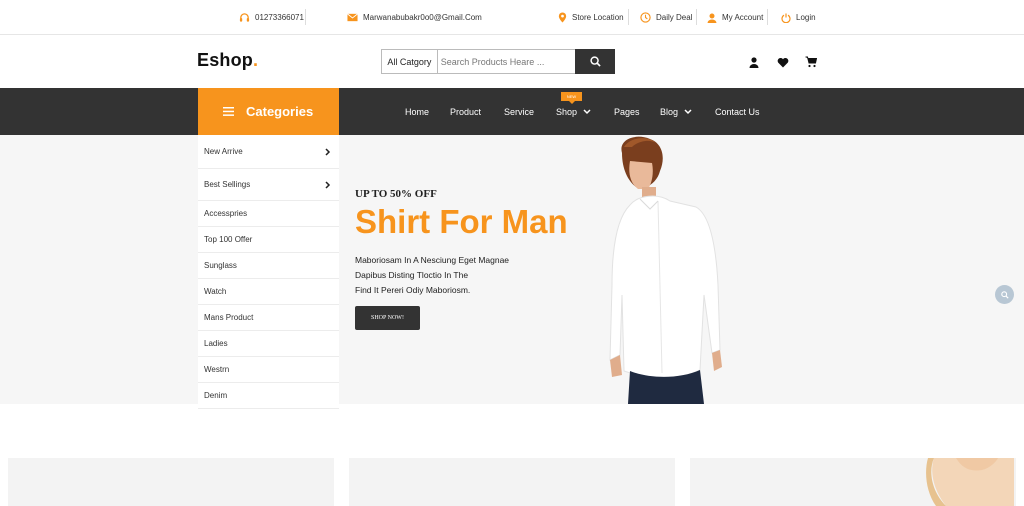  Describe the element at coordinates (422, 17) in the screenshot. I see `email-address: Marwanabubakr0o0@Gmail.Com` at that location.